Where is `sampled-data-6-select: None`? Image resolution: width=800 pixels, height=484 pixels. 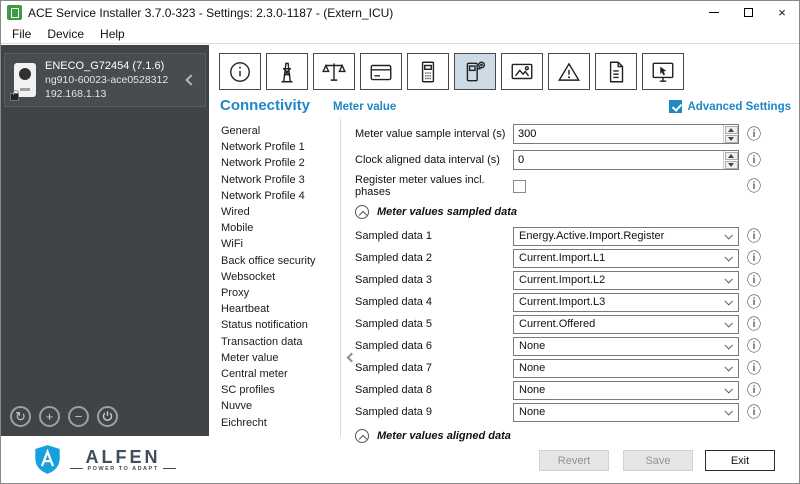
sampled-data-6-select: None is located at coordinates (626, 346).